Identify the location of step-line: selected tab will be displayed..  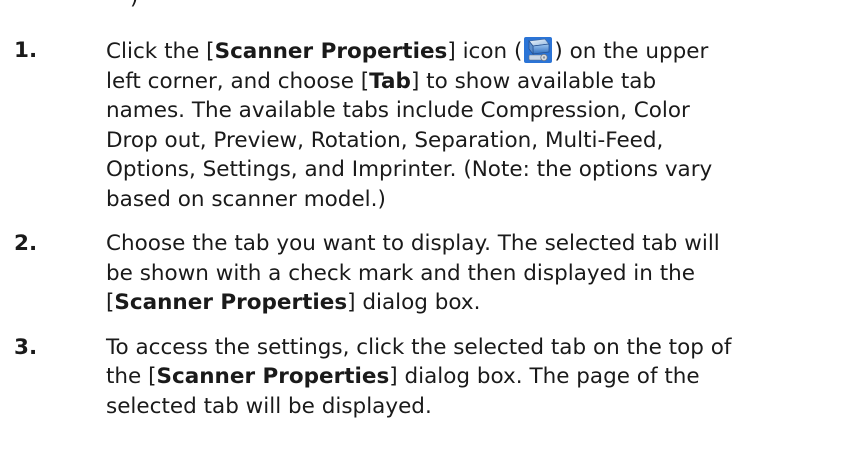
(269, 406).